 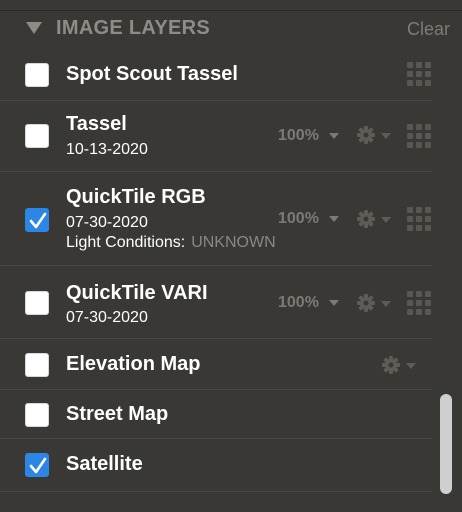 I want to click on light-conditions-value: UNKNOWN, so click(x=233, y=242).